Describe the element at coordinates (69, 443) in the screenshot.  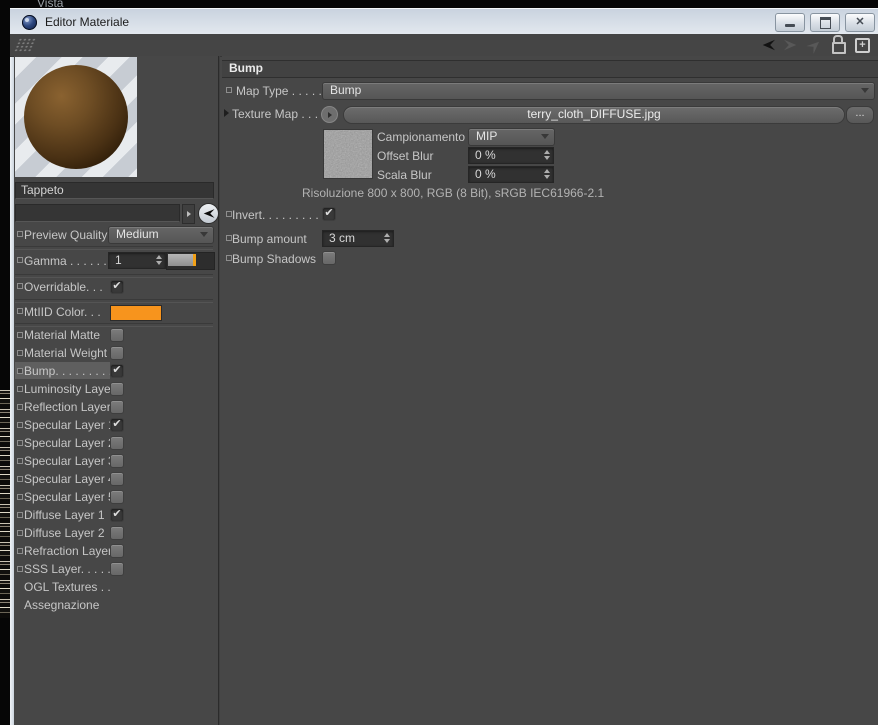
I see `channel-label: Specular Layer 2` at that location.